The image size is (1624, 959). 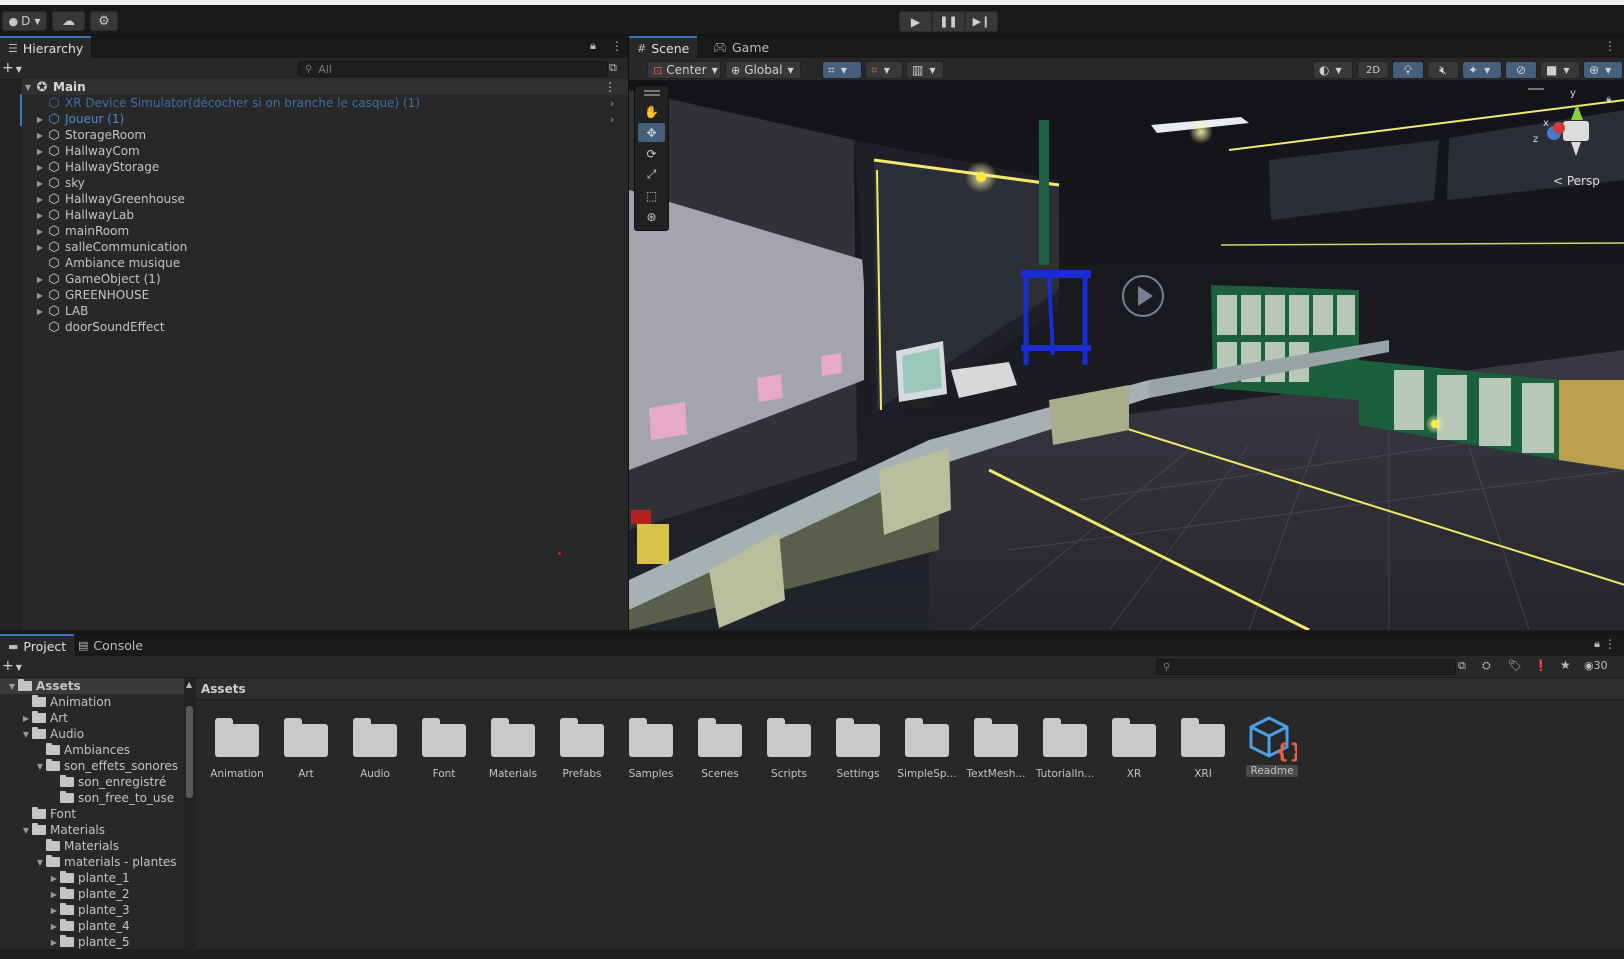 I want to click on hierarchy-item: ▶ ⬡ Joueur (1) ›, so click(x=337, y=119).